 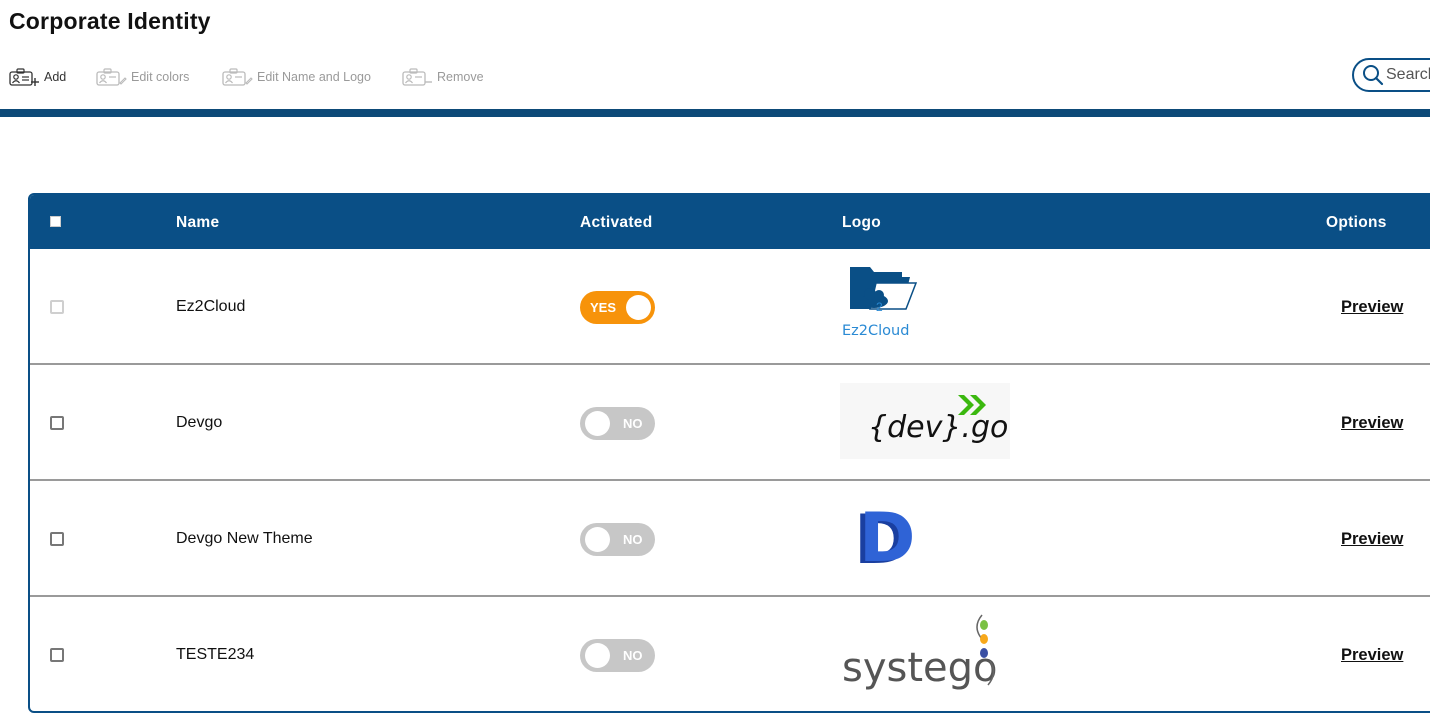 I want to click on column-header-name: Name, so click(x=197, y=222).